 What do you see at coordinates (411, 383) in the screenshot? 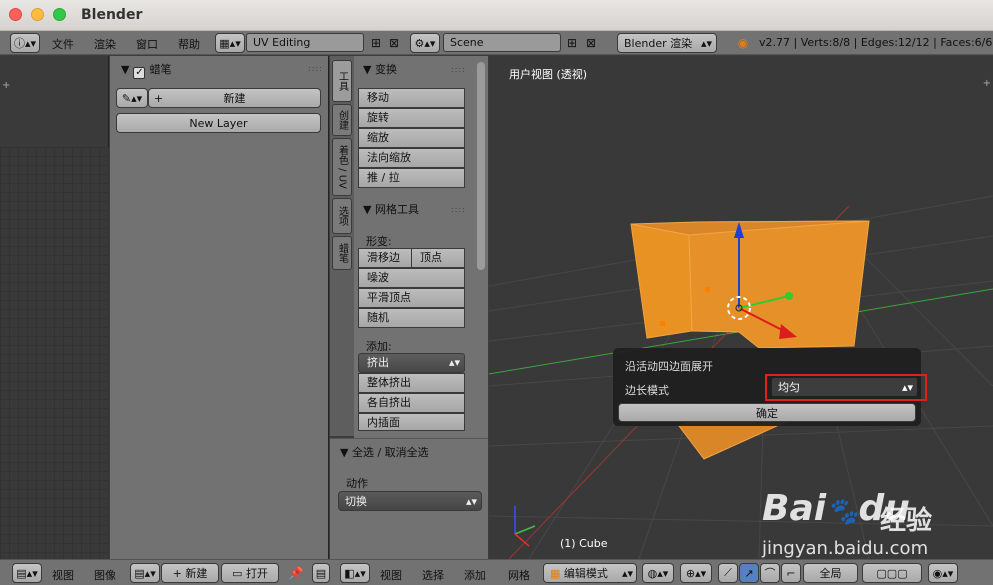
I see `extrude-region-button: 整体挤出` at bounding box center [411, 383].